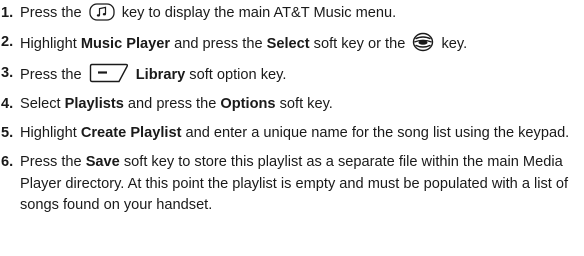 The height and width of the screenshot is (256, 584). Describe the element at coordinates (423, 42) in the screenshot. I see `nav-select-key-icon` at that location.